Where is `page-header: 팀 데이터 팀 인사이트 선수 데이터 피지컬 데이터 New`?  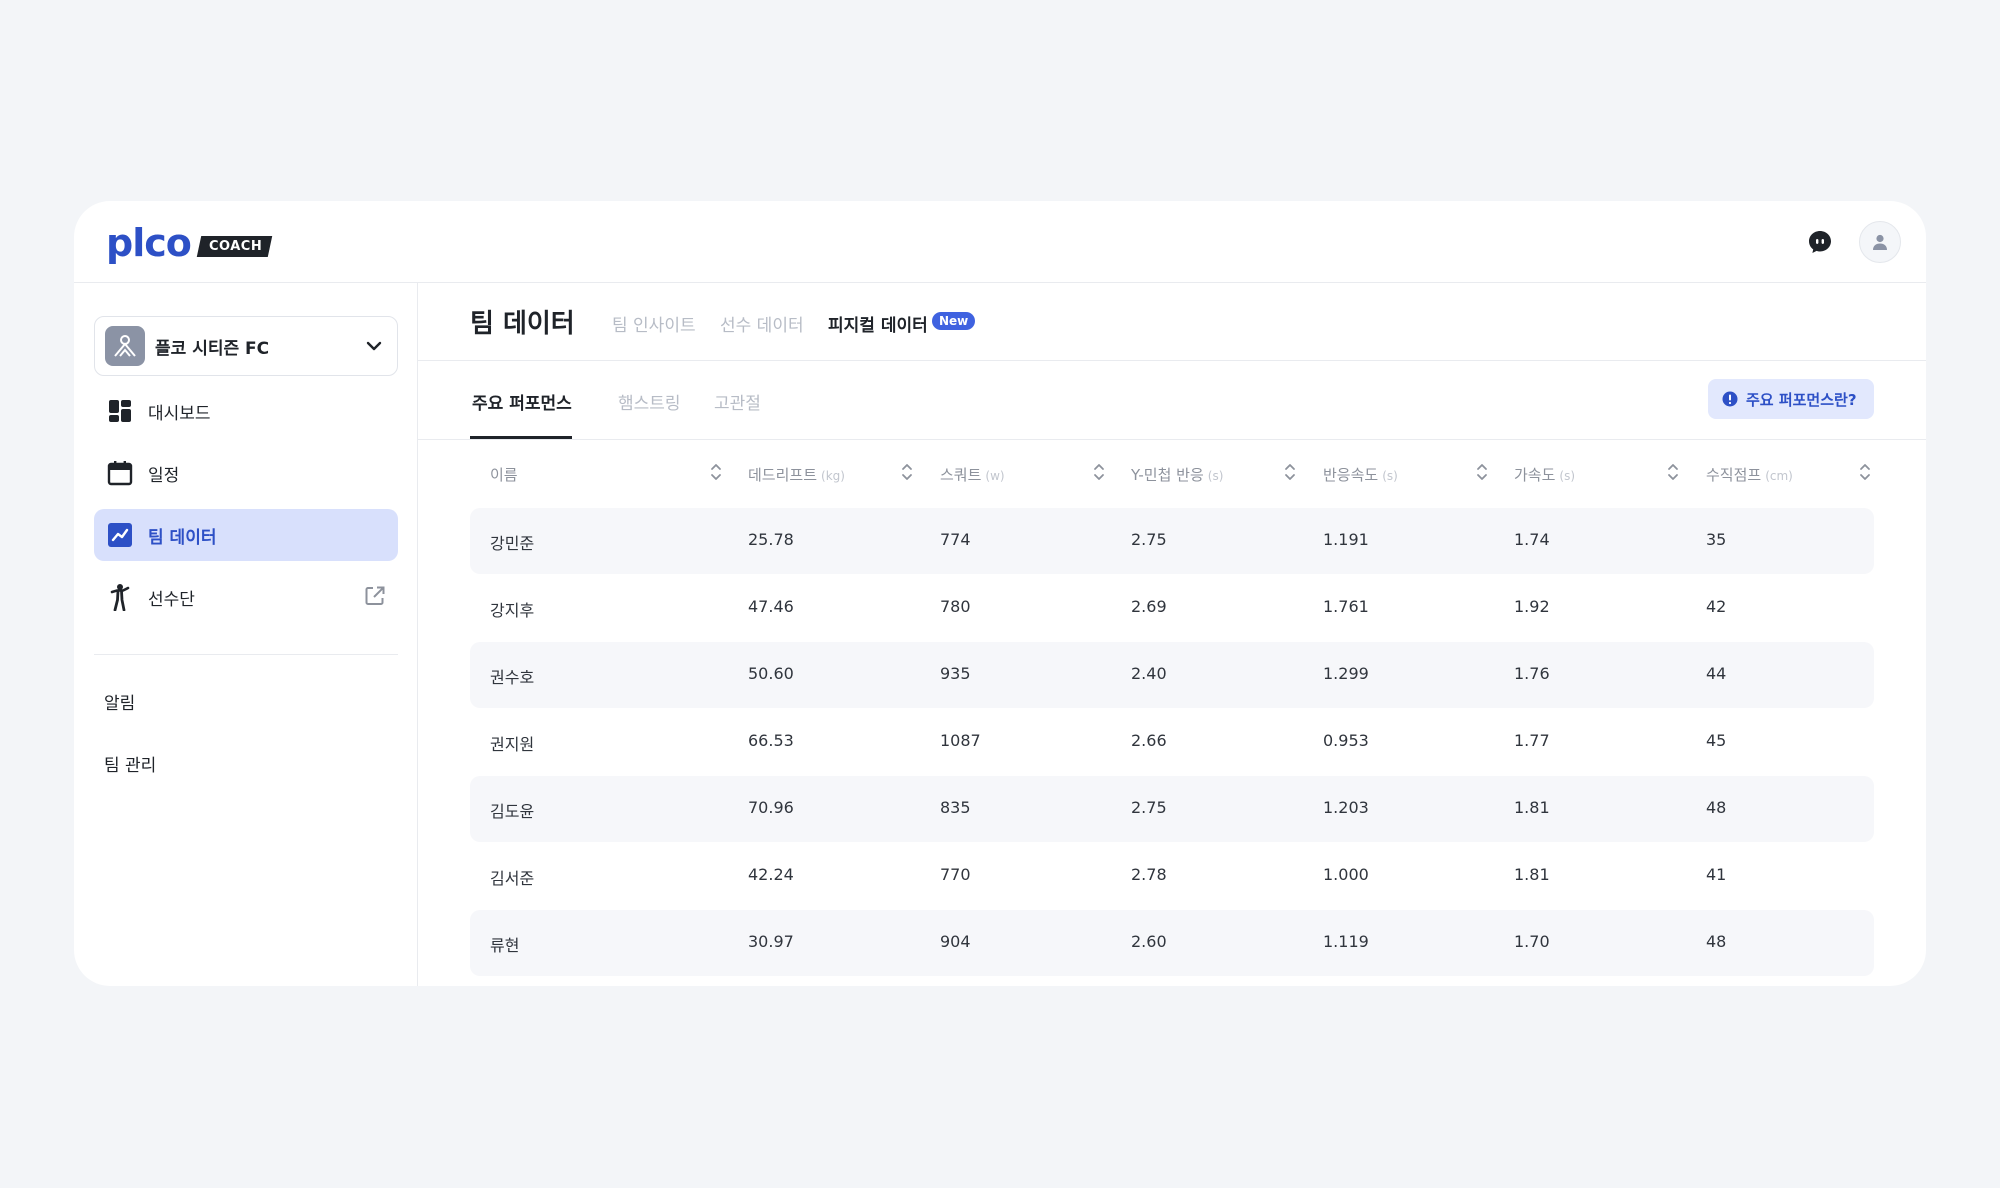 page-header: 팀 데이터 팀 인사이트 선수 데이터 피지컬 데이터 New is located at coordinates (1172, 322).